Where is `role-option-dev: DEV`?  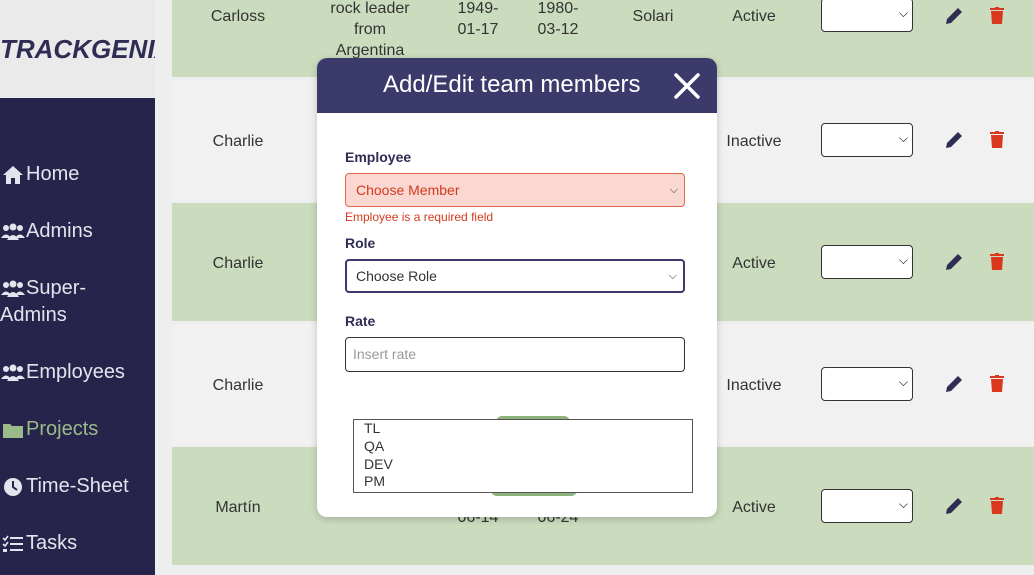
role-option-dev: DEV is located at coordinates (378, 464).